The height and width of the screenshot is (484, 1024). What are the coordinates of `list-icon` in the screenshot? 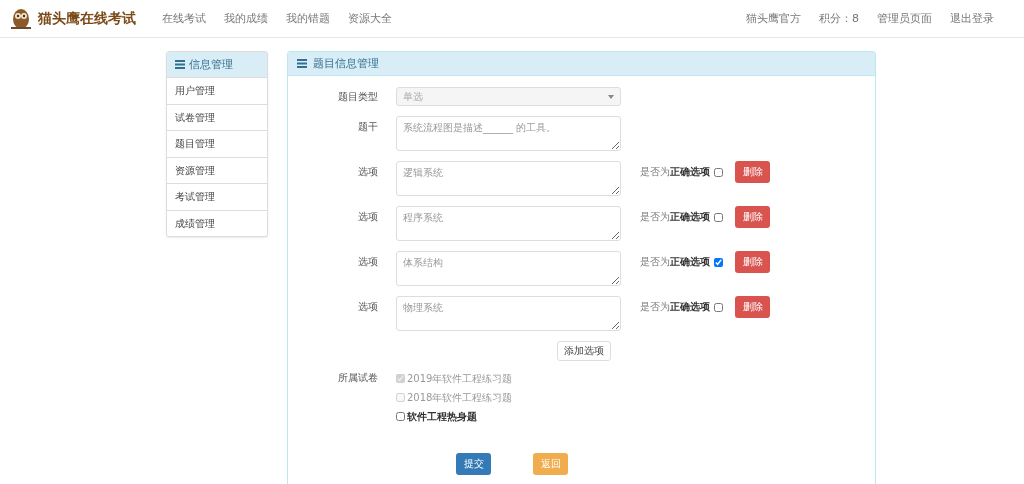 It's located at (180, 64).